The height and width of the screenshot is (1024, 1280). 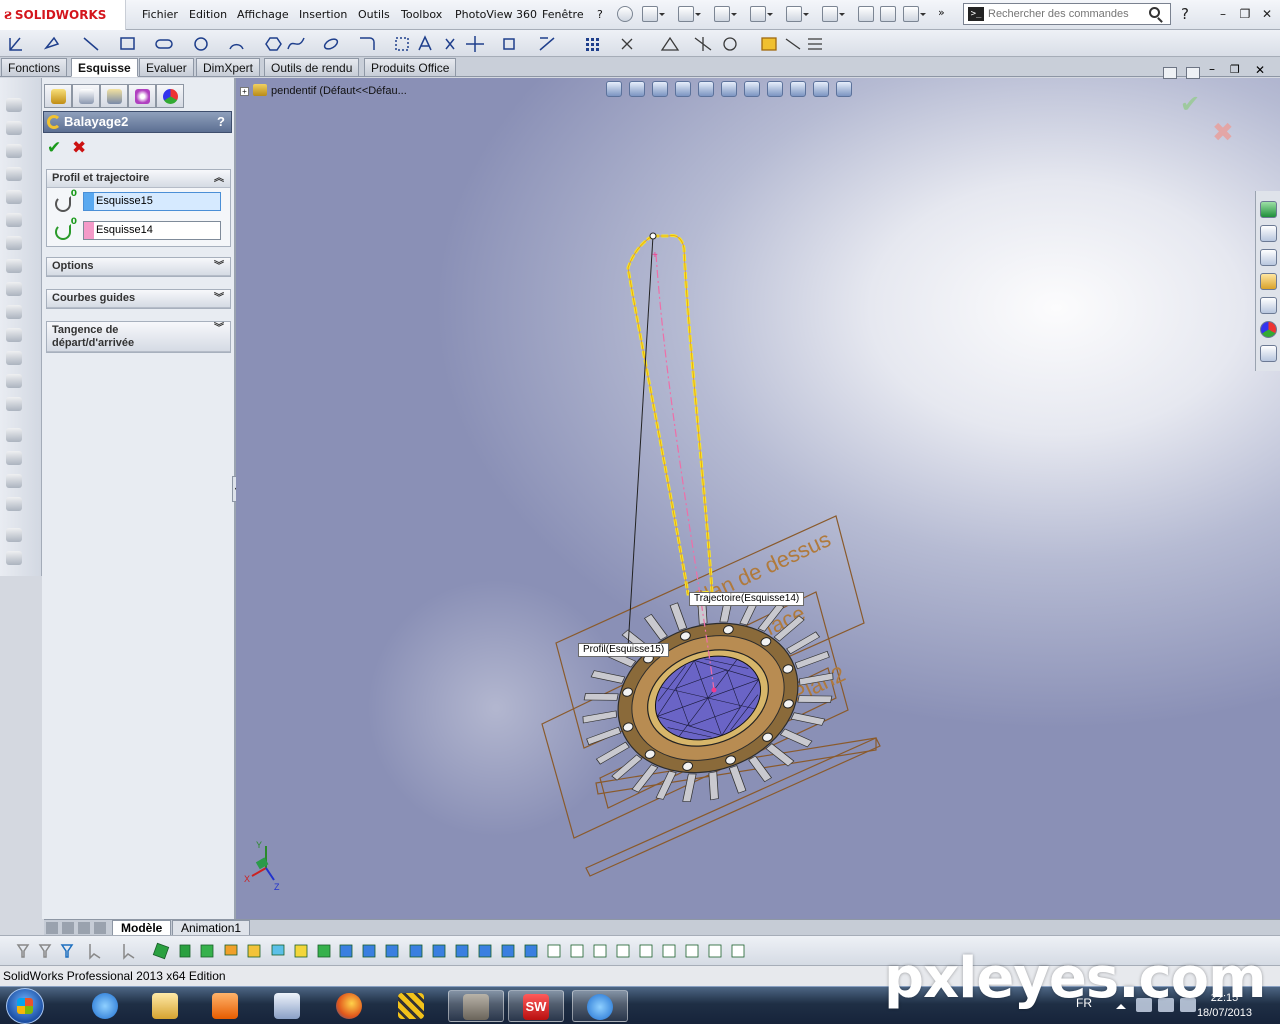 What do you see at coordinates (563, 14) in the screenshot?
I see `menu-fenetre: Fenêtre` at bounding box center [563, 14].